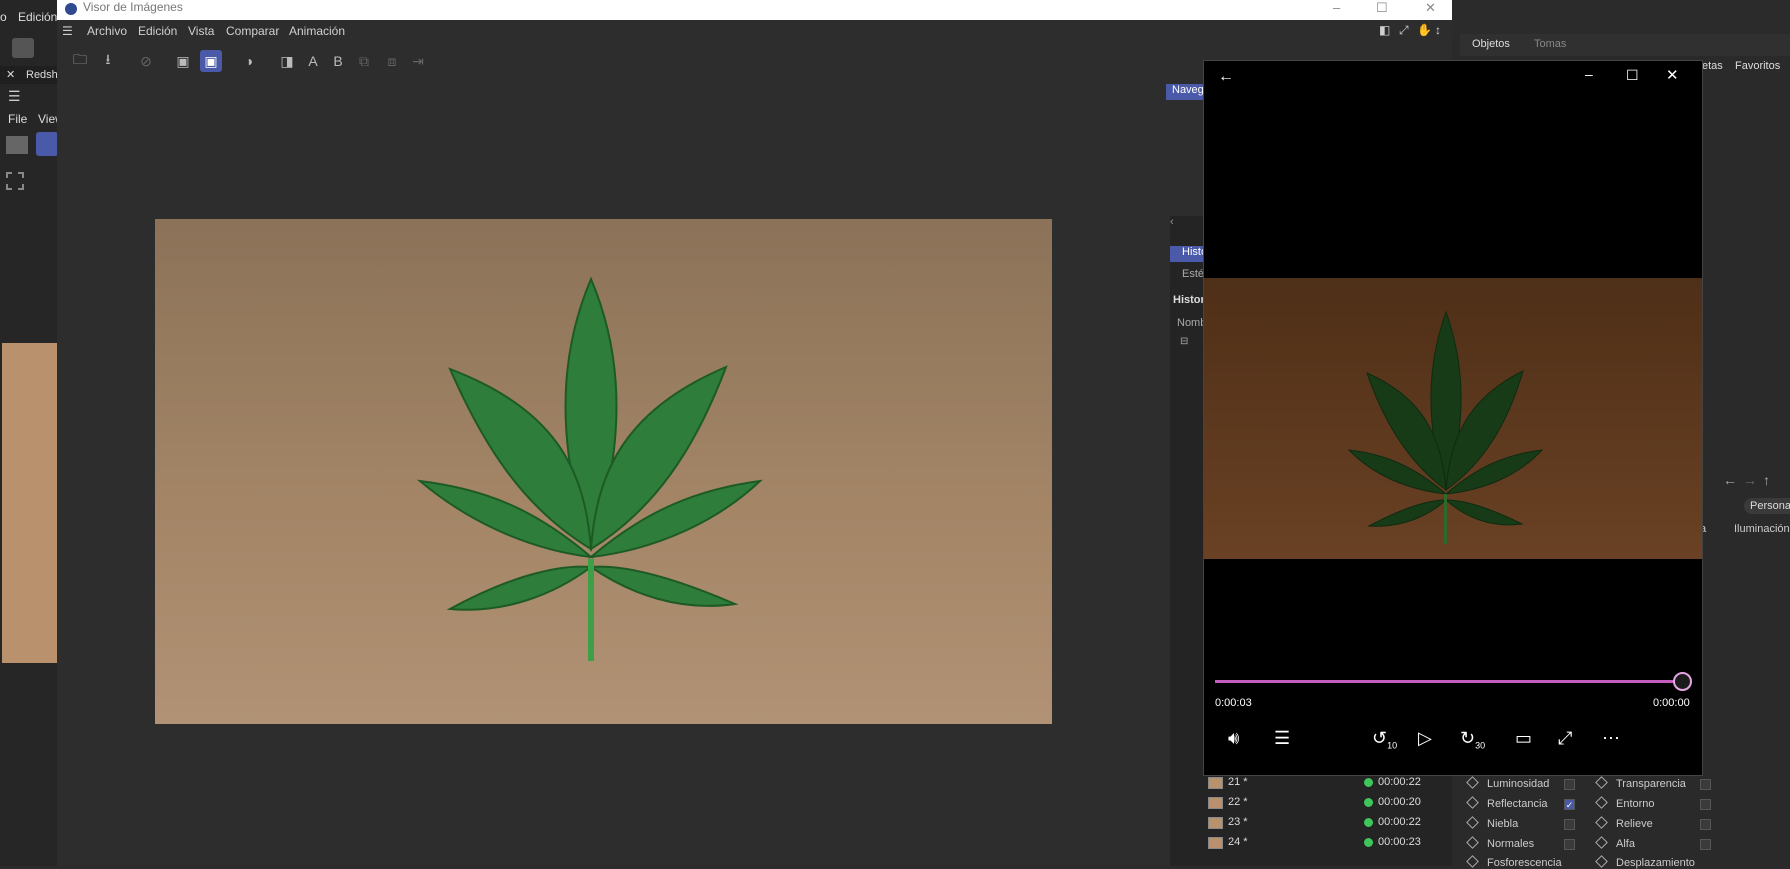 This screenshot has height=869, width=1790. I want to click on nav-up-icon: ↑, so click(1766, 480).